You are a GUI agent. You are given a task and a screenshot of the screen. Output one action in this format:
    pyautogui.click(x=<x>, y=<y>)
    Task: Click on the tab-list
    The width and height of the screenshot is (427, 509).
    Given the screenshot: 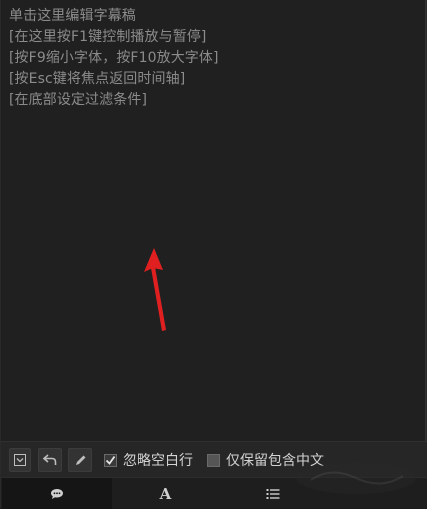 What is the action you would take?
    pyautogui.click(x=273, y=493)
    